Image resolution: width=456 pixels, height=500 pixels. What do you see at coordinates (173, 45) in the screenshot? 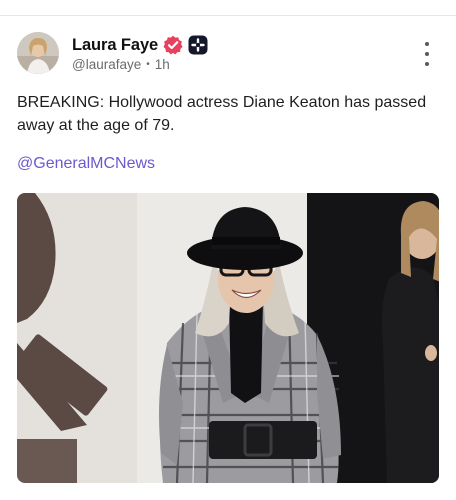
I see `verified-badge-icon` at bounding box center [173, 45].